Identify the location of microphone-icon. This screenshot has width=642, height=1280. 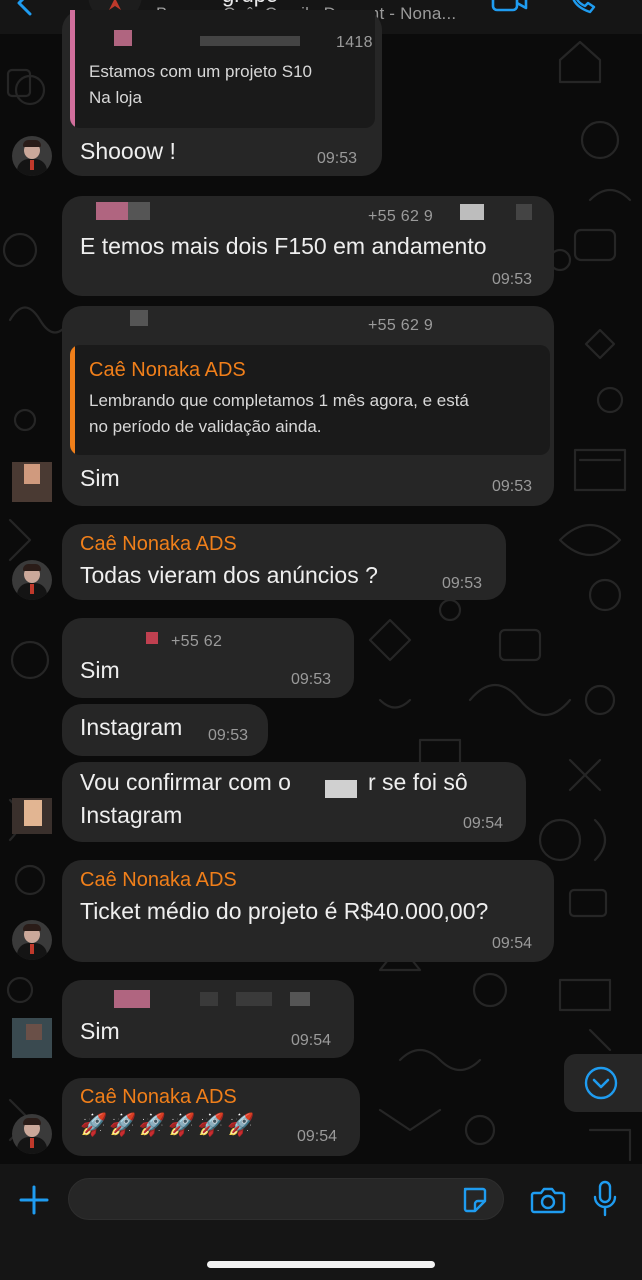
(605, 1199).